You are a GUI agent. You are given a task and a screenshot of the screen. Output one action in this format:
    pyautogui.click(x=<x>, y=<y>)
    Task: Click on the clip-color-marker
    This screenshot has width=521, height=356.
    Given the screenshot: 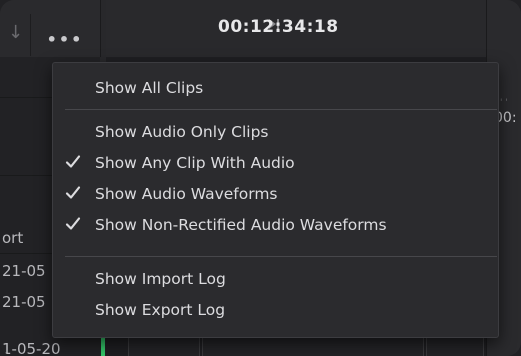 What is the action you would take?
    pyautogui.click(x=103, y=346)
    